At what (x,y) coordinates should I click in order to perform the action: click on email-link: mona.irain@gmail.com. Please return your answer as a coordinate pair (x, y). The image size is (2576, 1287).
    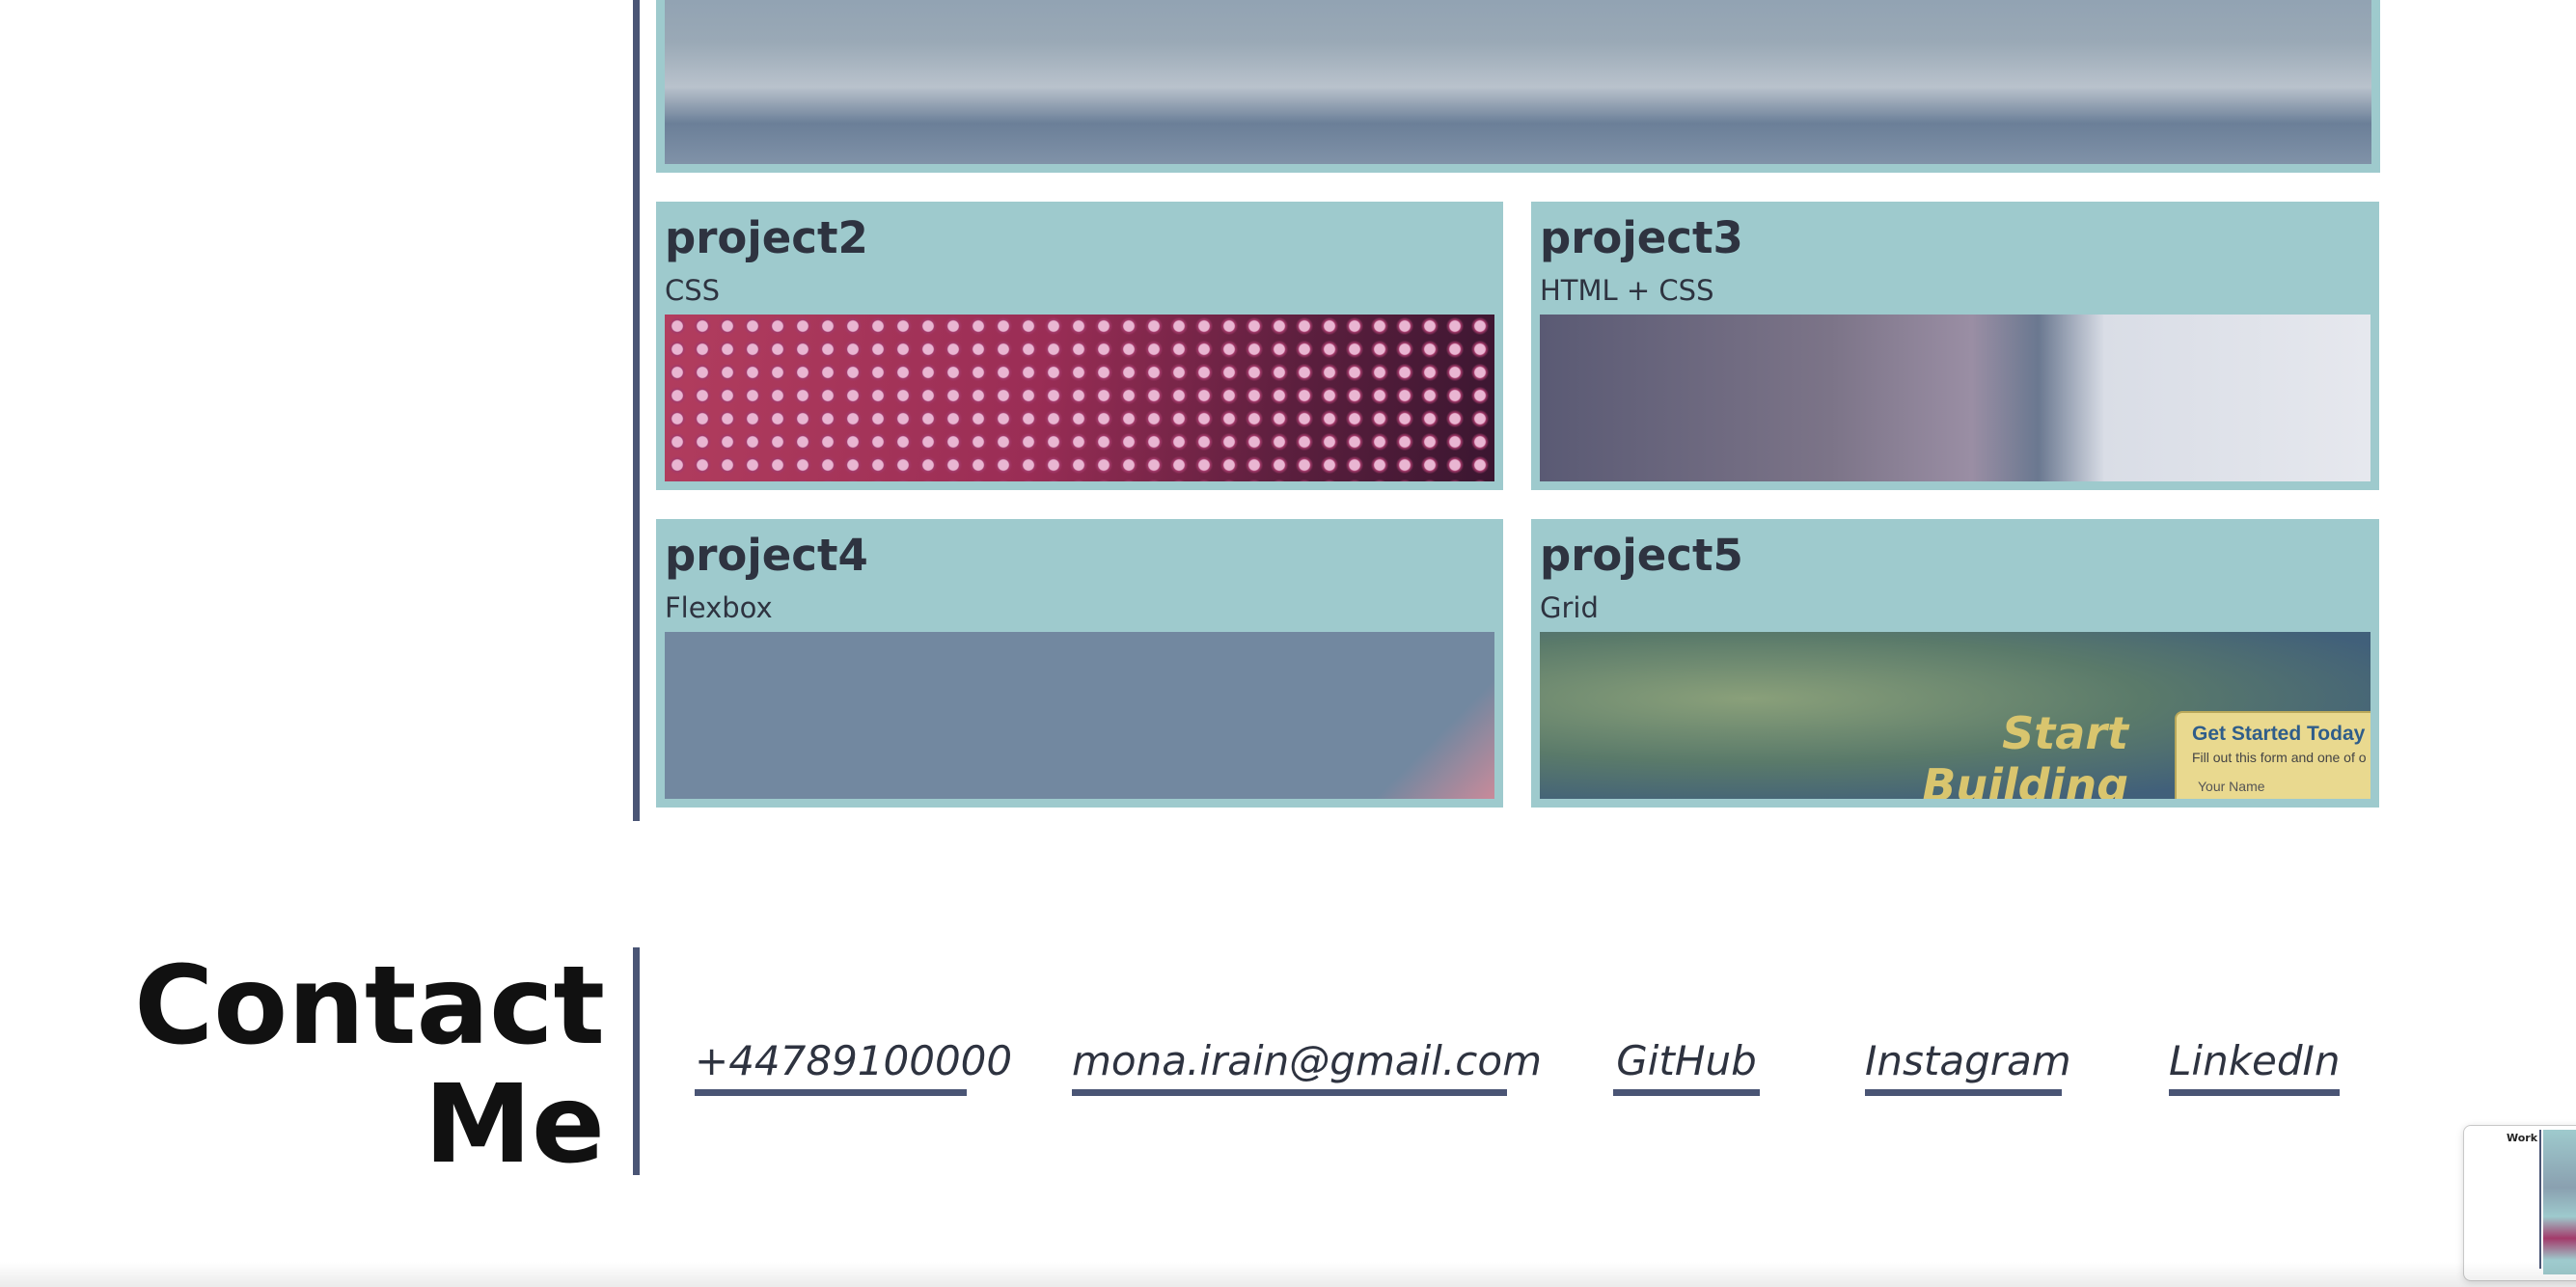
    Looking at the image, I should click on (1307, 1065).